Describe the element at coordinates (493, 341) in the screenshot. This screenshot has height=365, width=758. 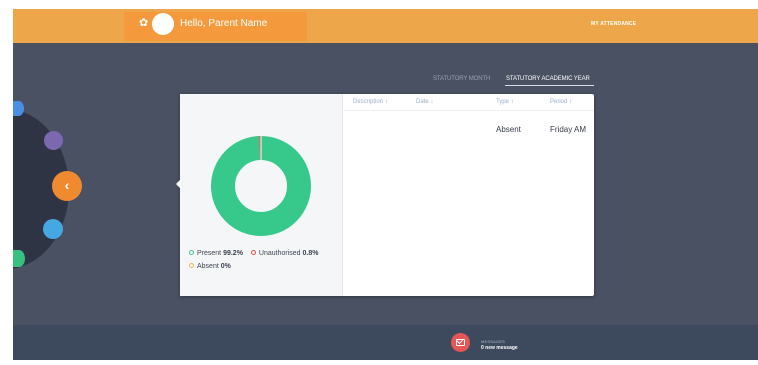
I see `messages-heading: MESSAGES` at that location.